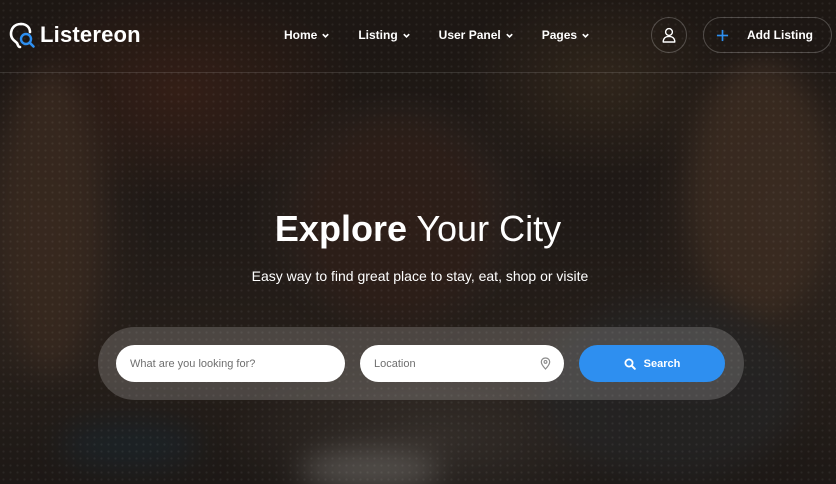 The height and width of the screenshot is (484, 836). I want to click on nav-item-home: Home, so click(307, 35).